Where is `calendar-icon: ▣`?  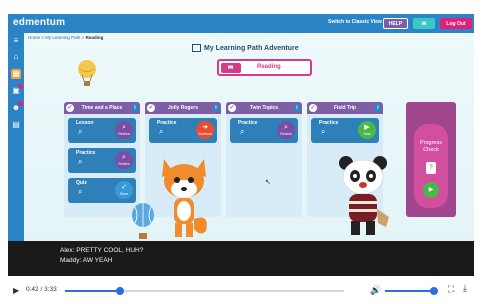 calendar-icon: ▣ is located at coordinates (17, 90).